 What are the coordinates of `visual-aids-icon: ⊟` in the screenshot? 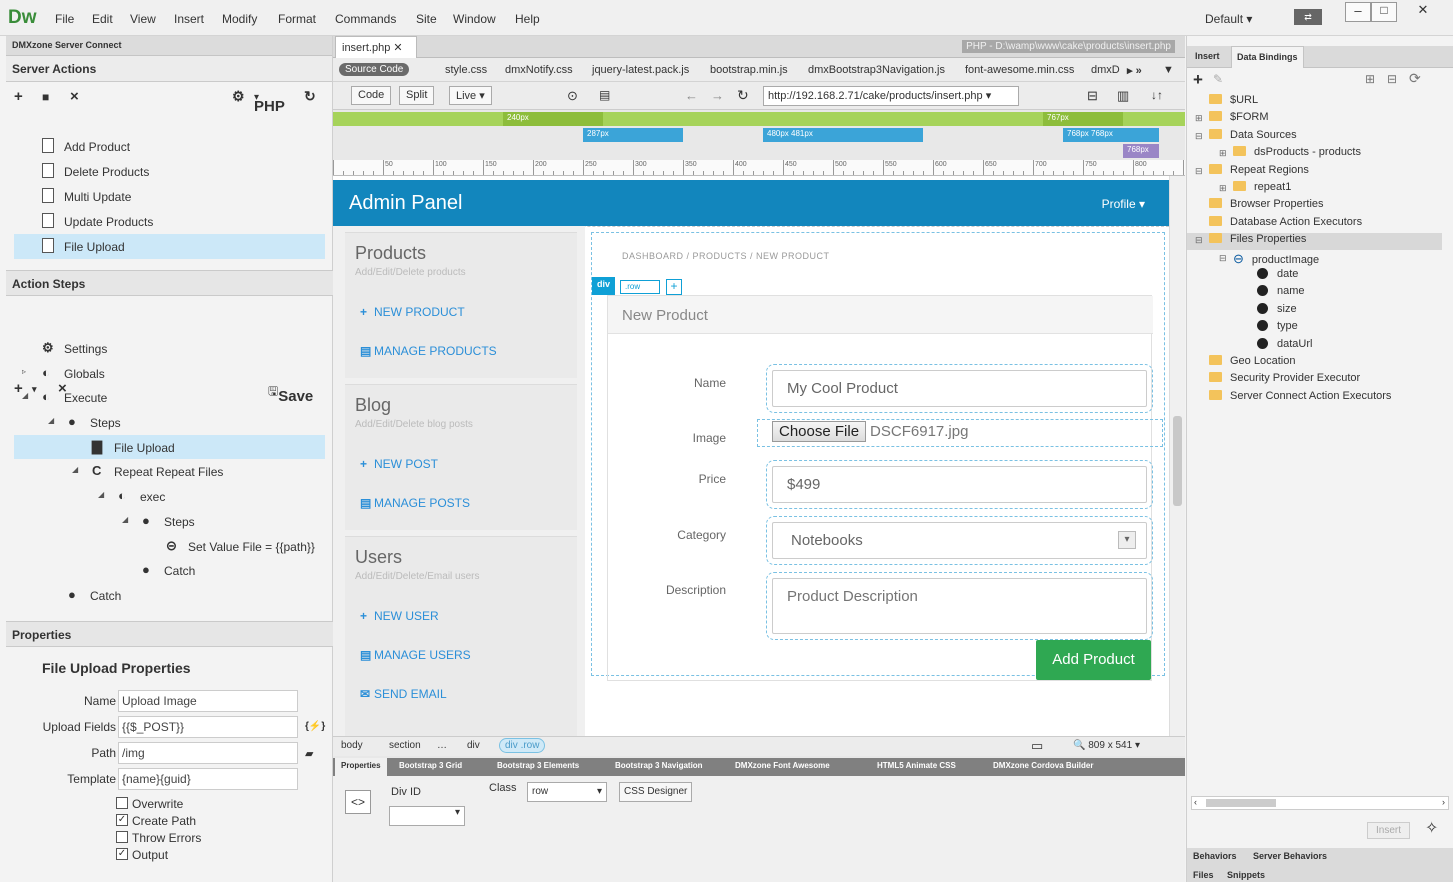 It's located at (1092, 96).